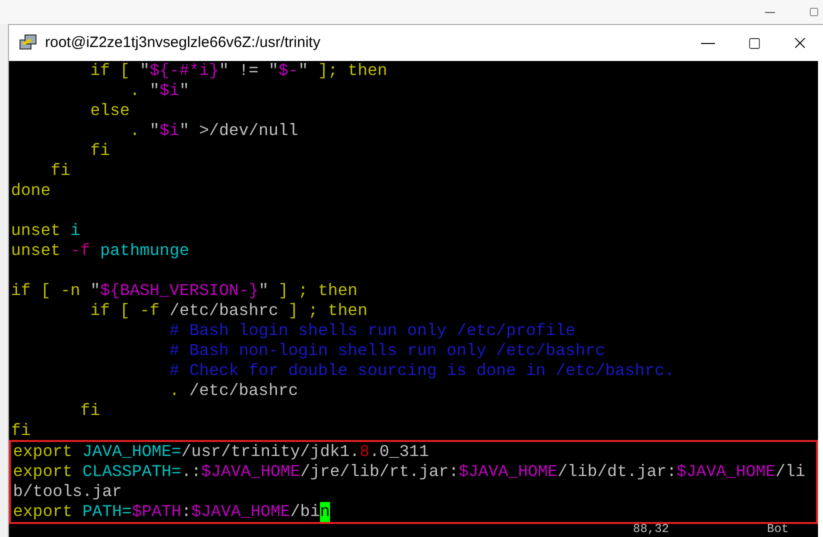 Image resolution: width=823 pixels, height=537 pixels. Describe the element at coordinates (379, 472) in the screenshot. I see `code-text: /jre/lib/rt.jar:` at that location.